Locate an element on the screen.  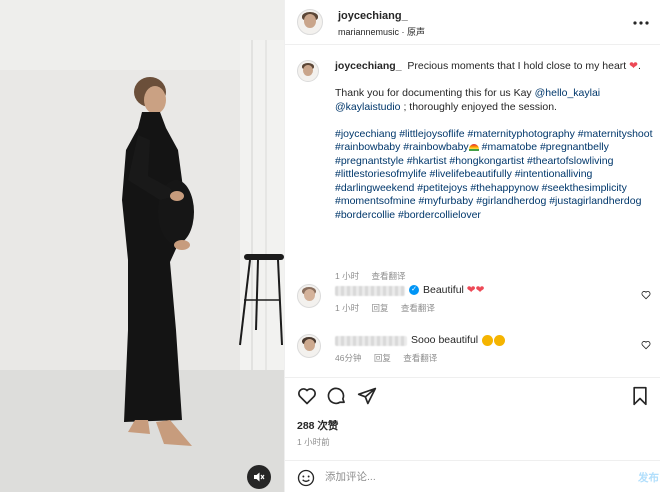
post-header: joycechiang_ mariannemusic · 原声 is located at coordinates (472, 22).